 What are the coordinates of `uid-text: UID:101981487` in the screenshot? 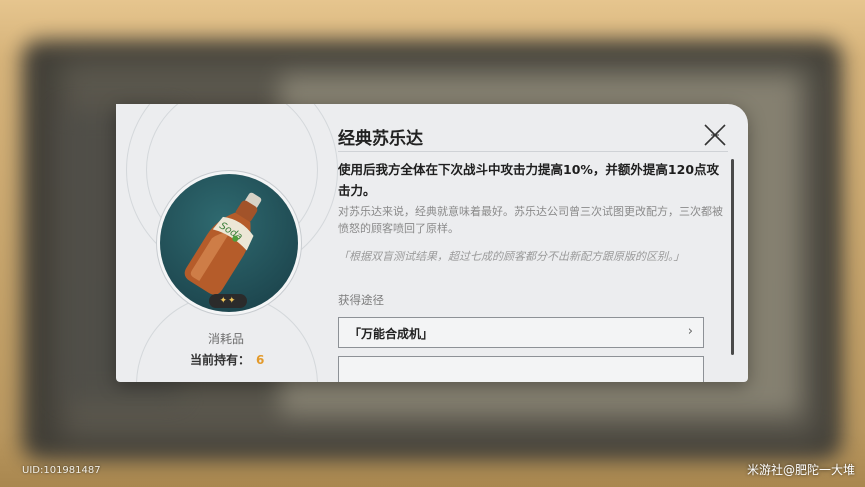 It's located at (61, 470).